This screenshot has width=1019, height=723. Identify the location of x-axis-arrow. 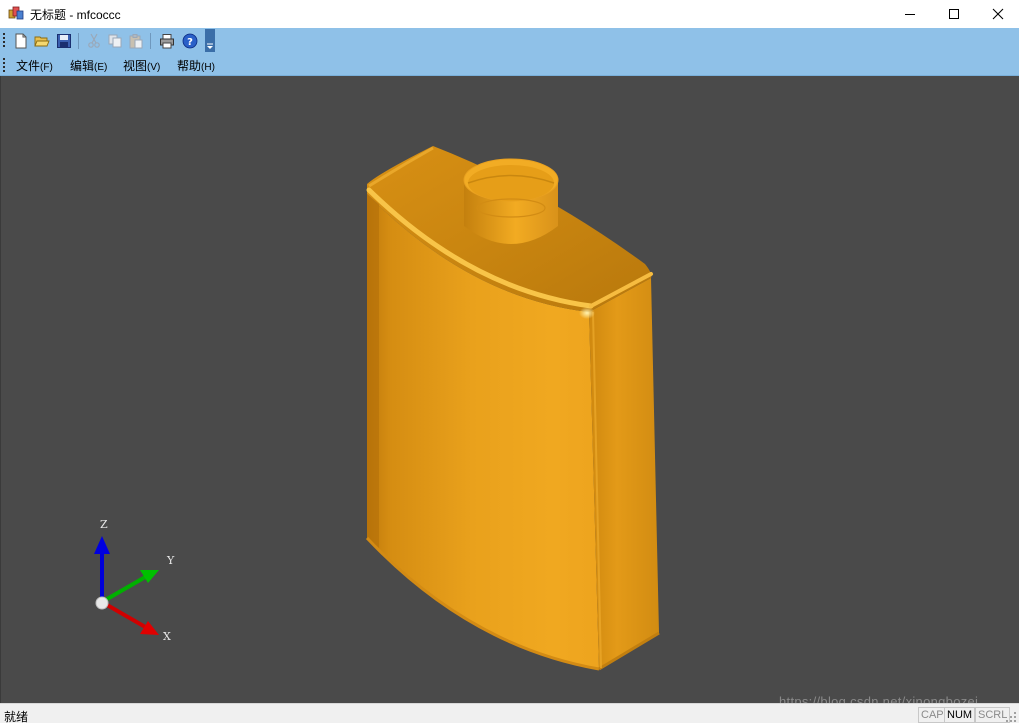
(149, 628).